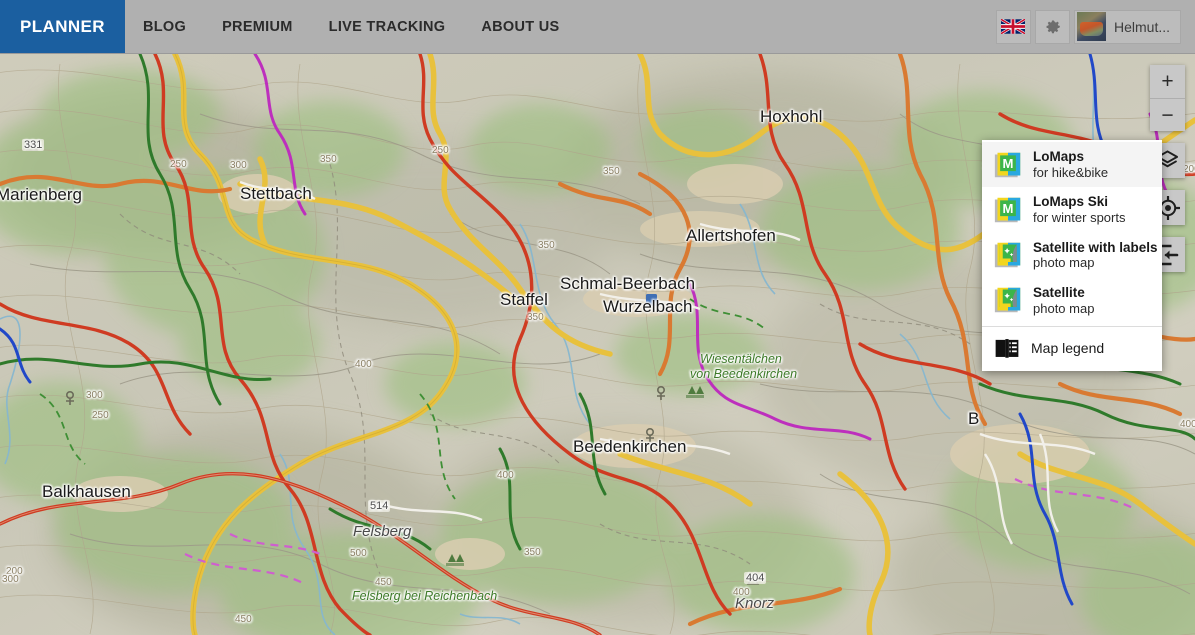 The image size is (1195, 635). I want to click on zoom-out-label: −, so click(1167, 115).